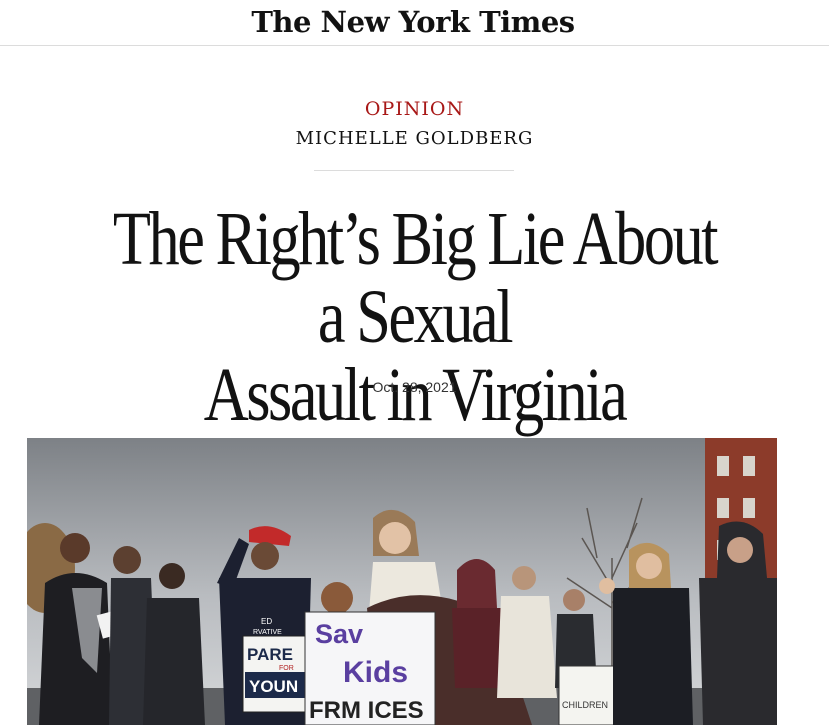 This screenshot has height=725, width=829. I want to click on sign-save-line1: Sav, so click(339, 634).